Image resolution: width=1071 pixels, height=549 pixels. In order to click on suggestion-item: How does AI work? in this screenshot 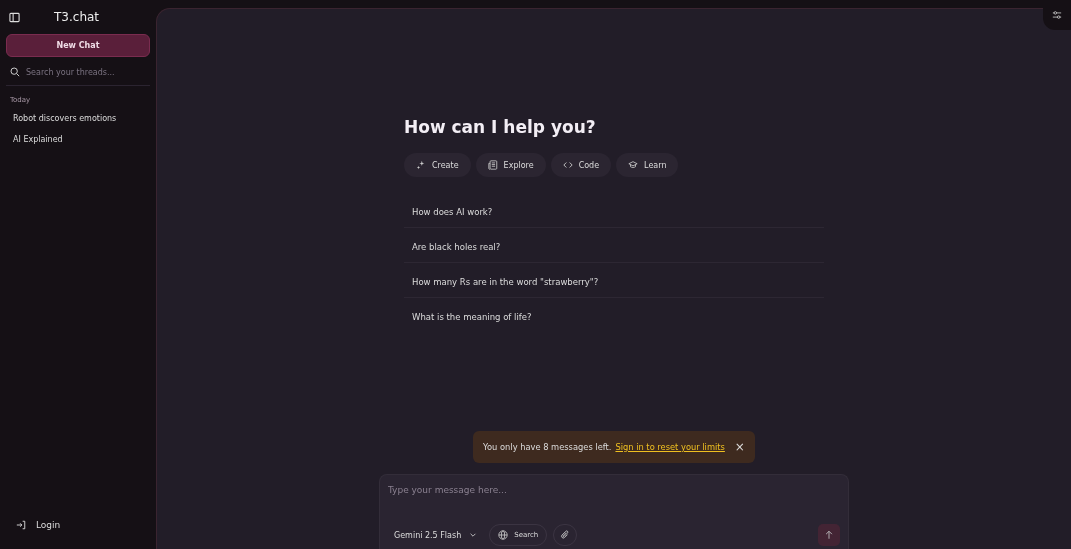, I will do `click(452, 212)`.